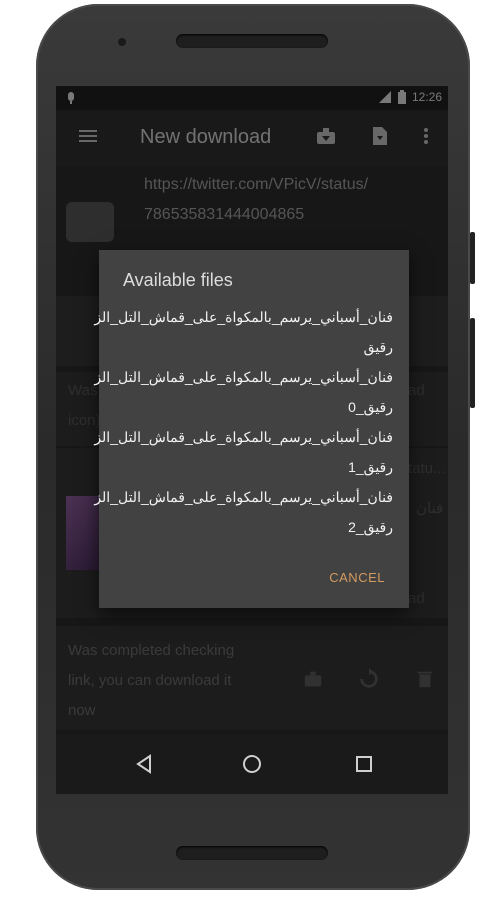 The image size is (504, 900). What do you see at coordinates (178, 280) in the screenshot?
I see `dialog-title: Available files` at bounding box center [178, 280].